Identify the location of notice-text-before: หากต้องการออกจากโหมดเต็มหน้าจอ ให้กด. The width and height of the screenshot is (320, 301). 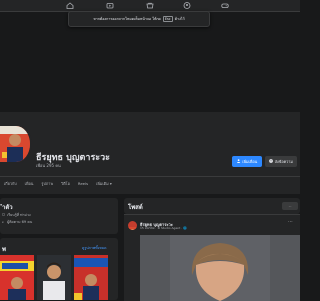
(127, 19).